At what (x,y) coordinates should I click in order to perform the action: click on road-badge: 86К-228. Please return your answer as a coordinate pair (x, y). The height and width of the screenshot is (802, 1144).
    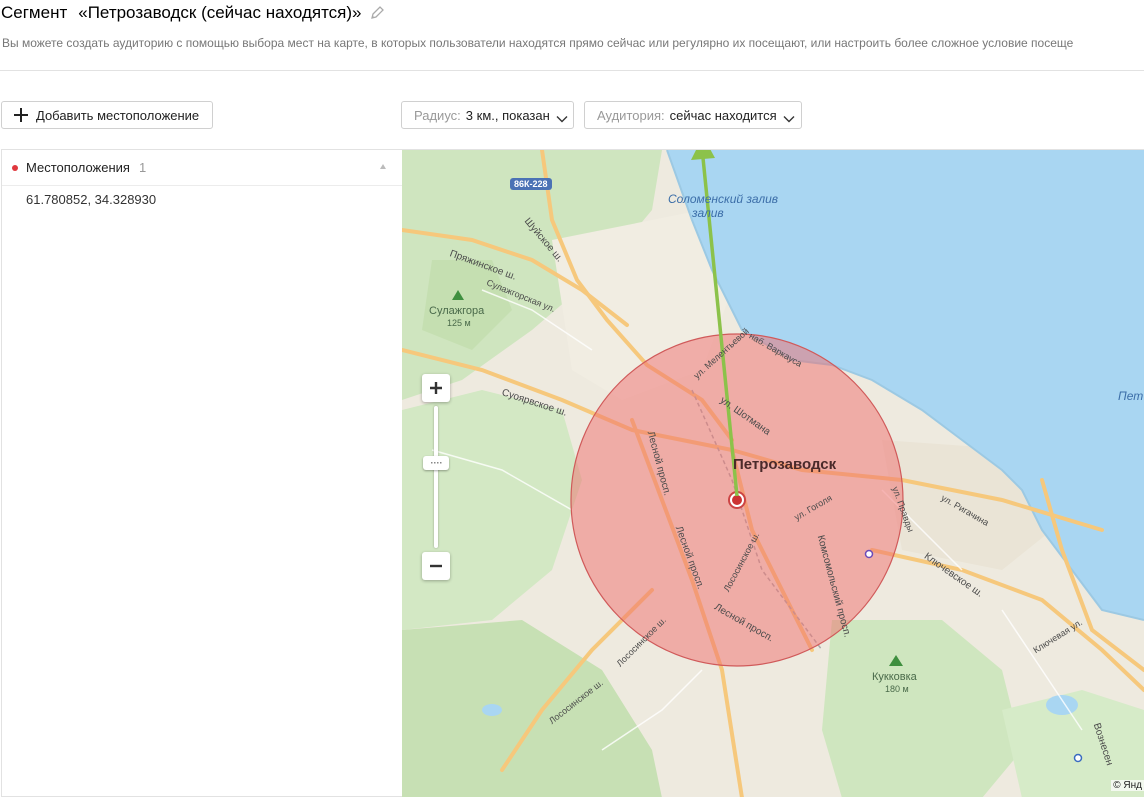
    Looking at the image, I should click on (531, 184).